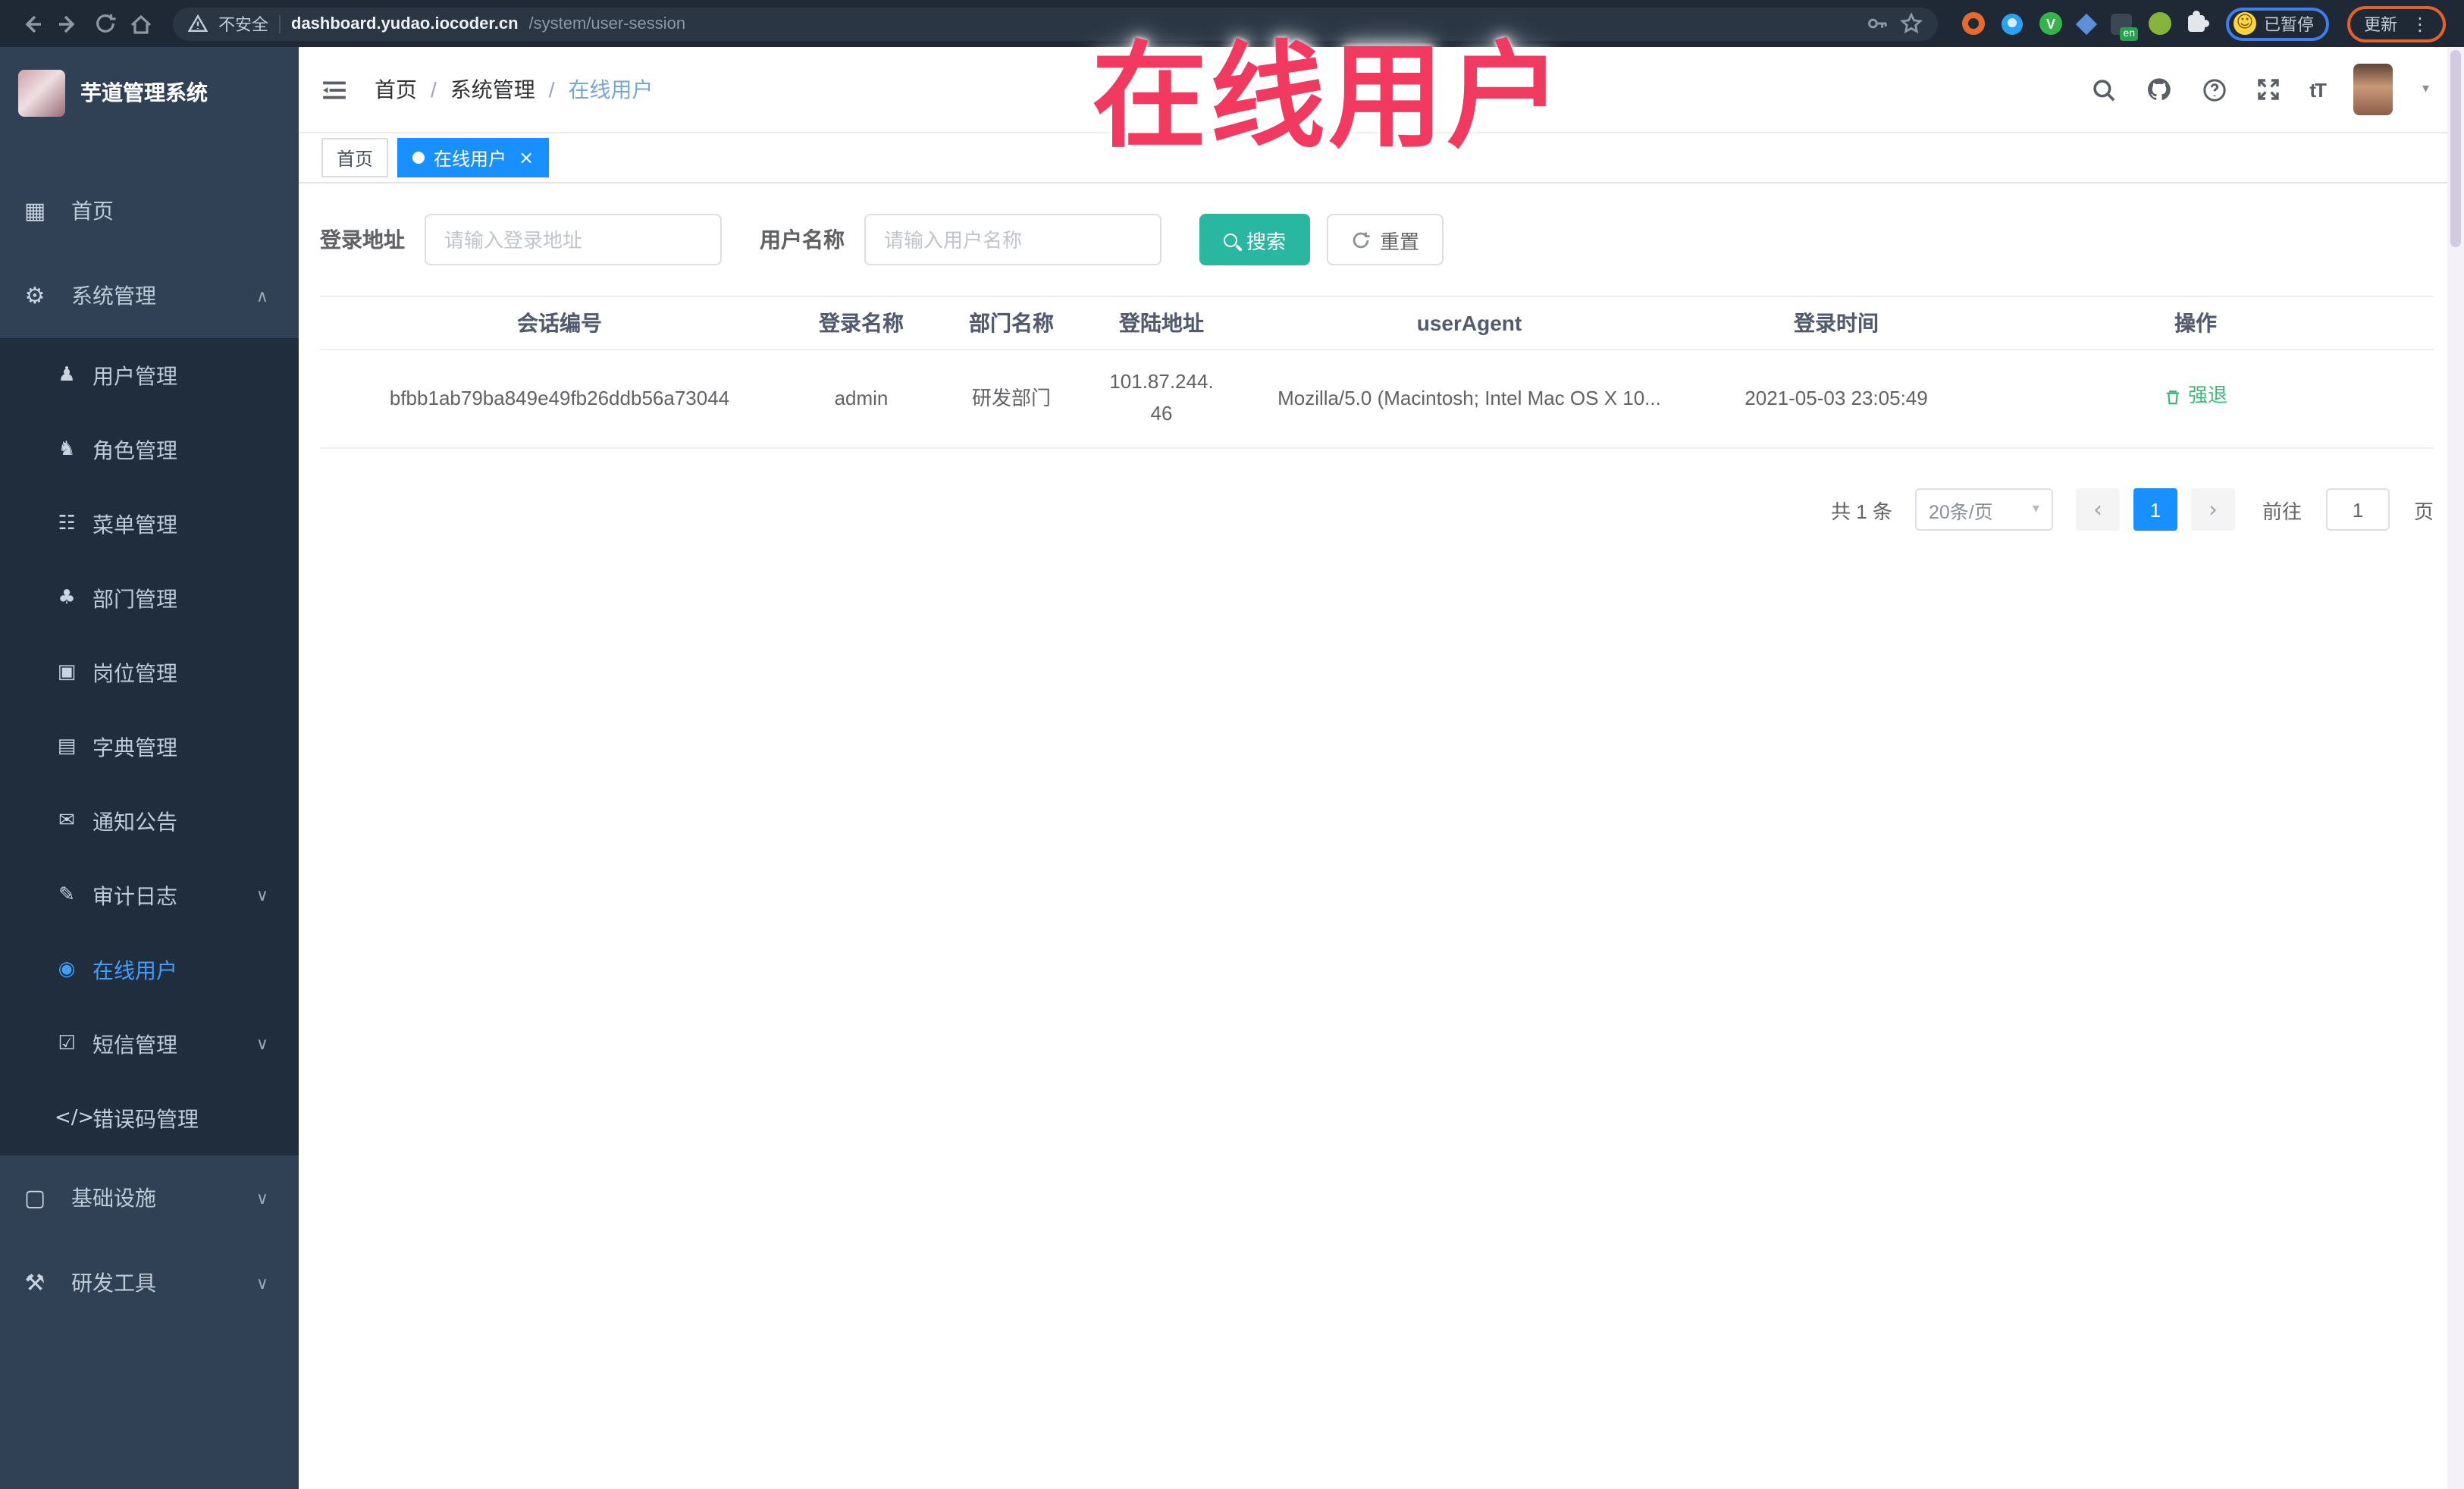 This screenshot has height=1489, width=2464. What do you see at coordinates (67, 969) in the screenshot?
I see `online-user-icon: ◉` at bounding box center [67, 969].